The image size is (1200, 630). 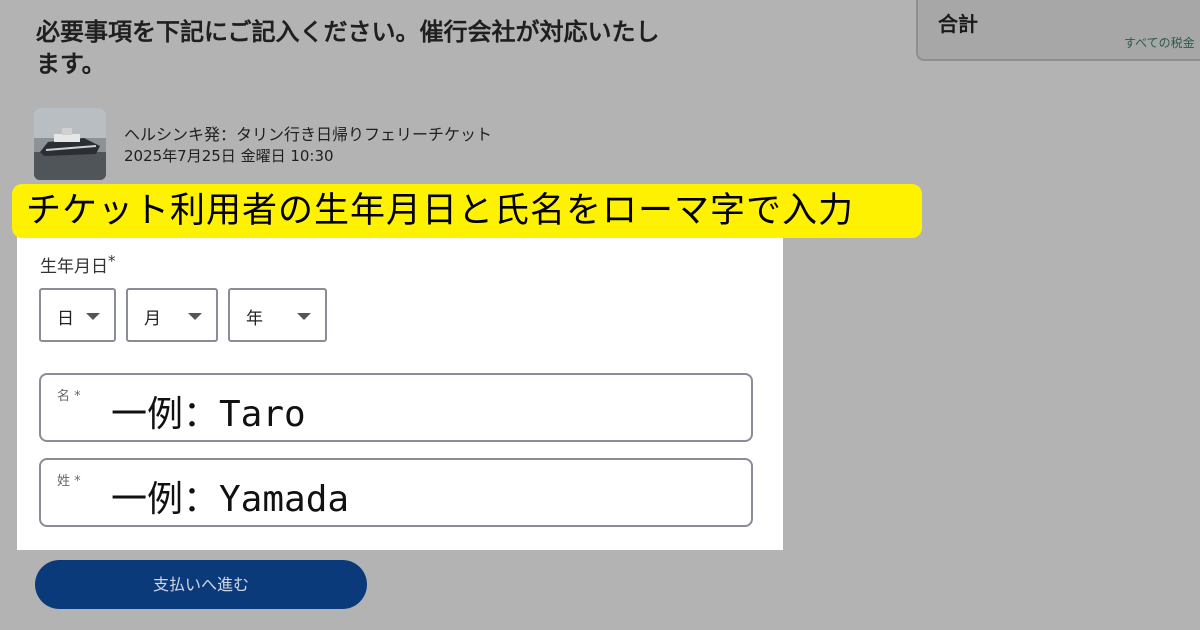 What do you see at coordinates (201, 584) in the screenshot?
I see `proceed-to-payment-button: 支払いへ進む` at bounding box center [201, 584].